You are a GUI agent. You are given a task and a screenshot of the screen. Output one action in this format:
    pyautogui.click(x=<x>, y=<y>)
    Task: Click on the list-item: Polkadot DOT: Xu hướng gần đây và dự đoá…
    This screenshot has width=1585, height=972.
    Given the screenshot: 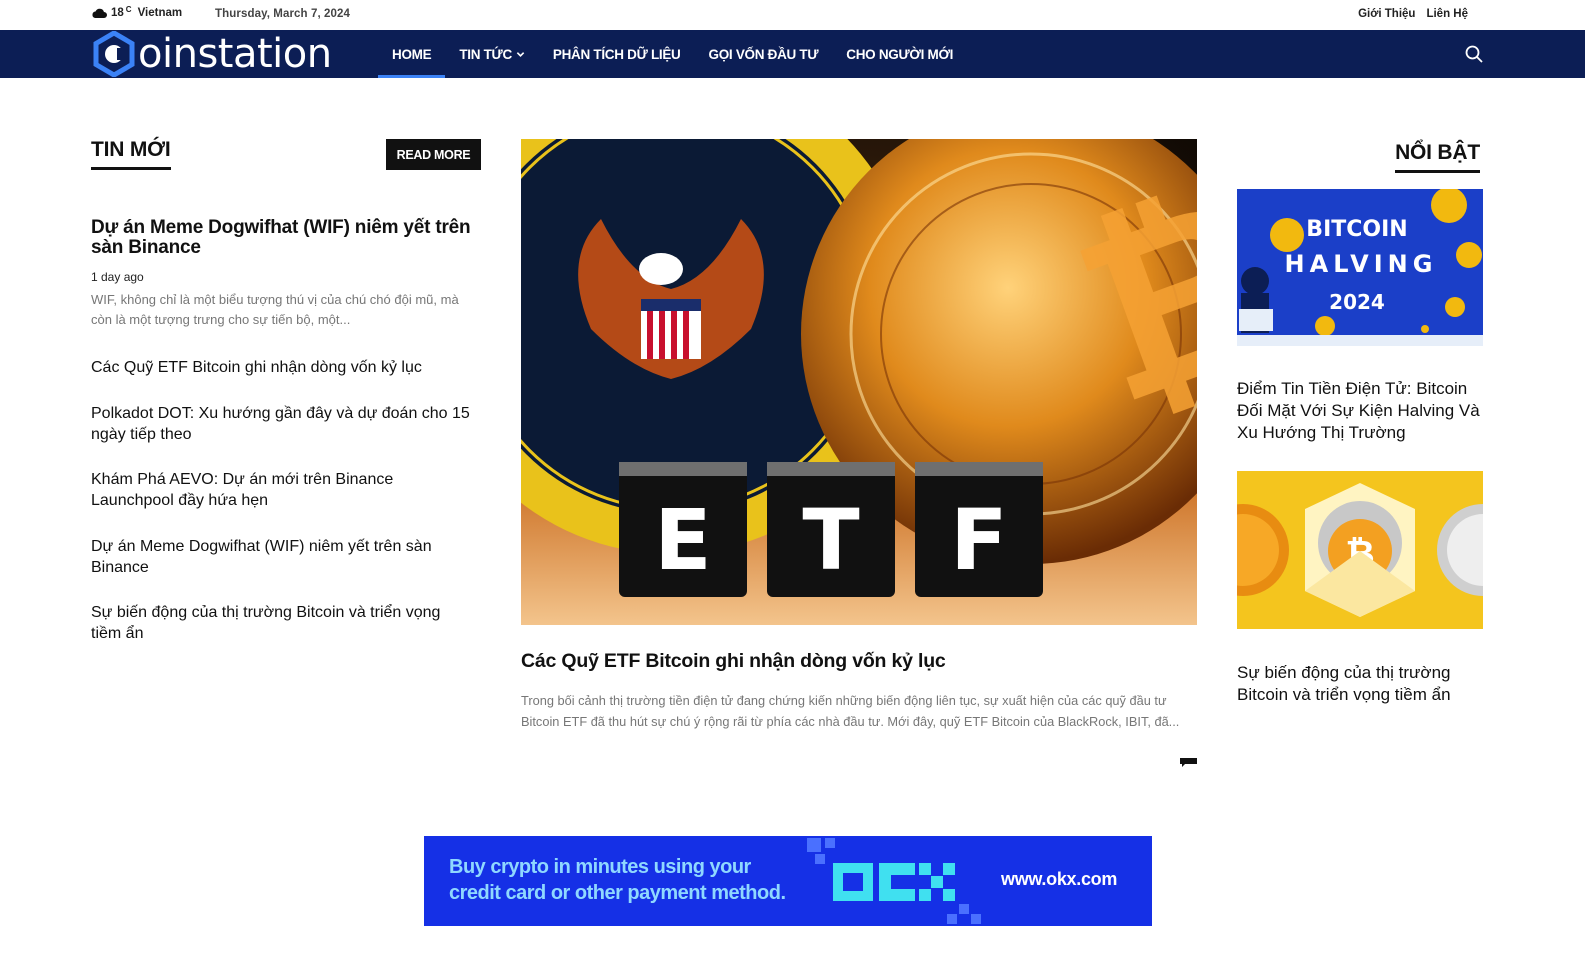 What is the action you would take?
    pyautogui.click(x=281, y=424)
    